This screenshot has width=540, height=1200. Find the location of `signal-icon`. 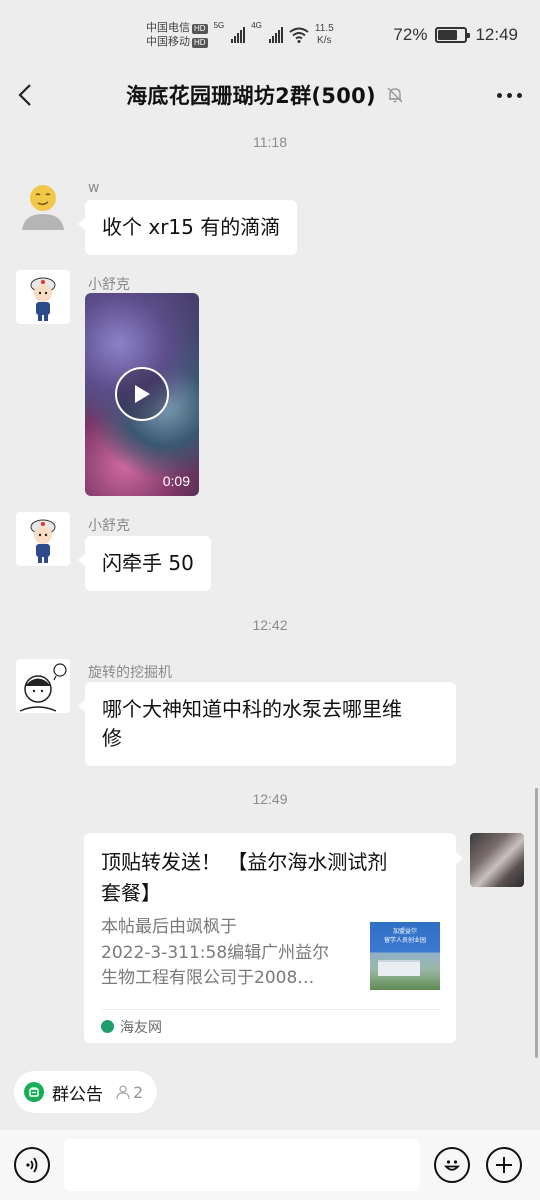

signal-icon is located at coordinates (238, 35).